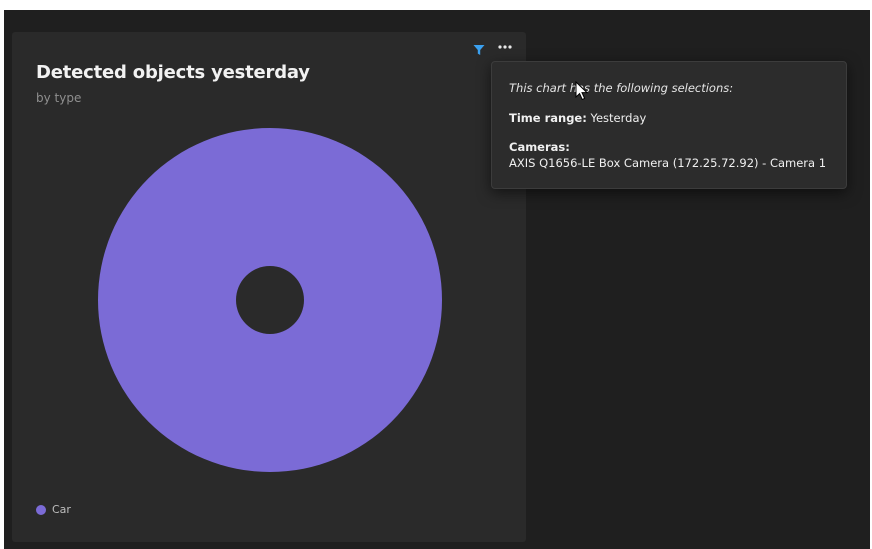 The height and width of the screenshot is (549, 872). Describe the element at coordinates (41, 509) in the screenshot. I see `legend-swatch-car` at that location.